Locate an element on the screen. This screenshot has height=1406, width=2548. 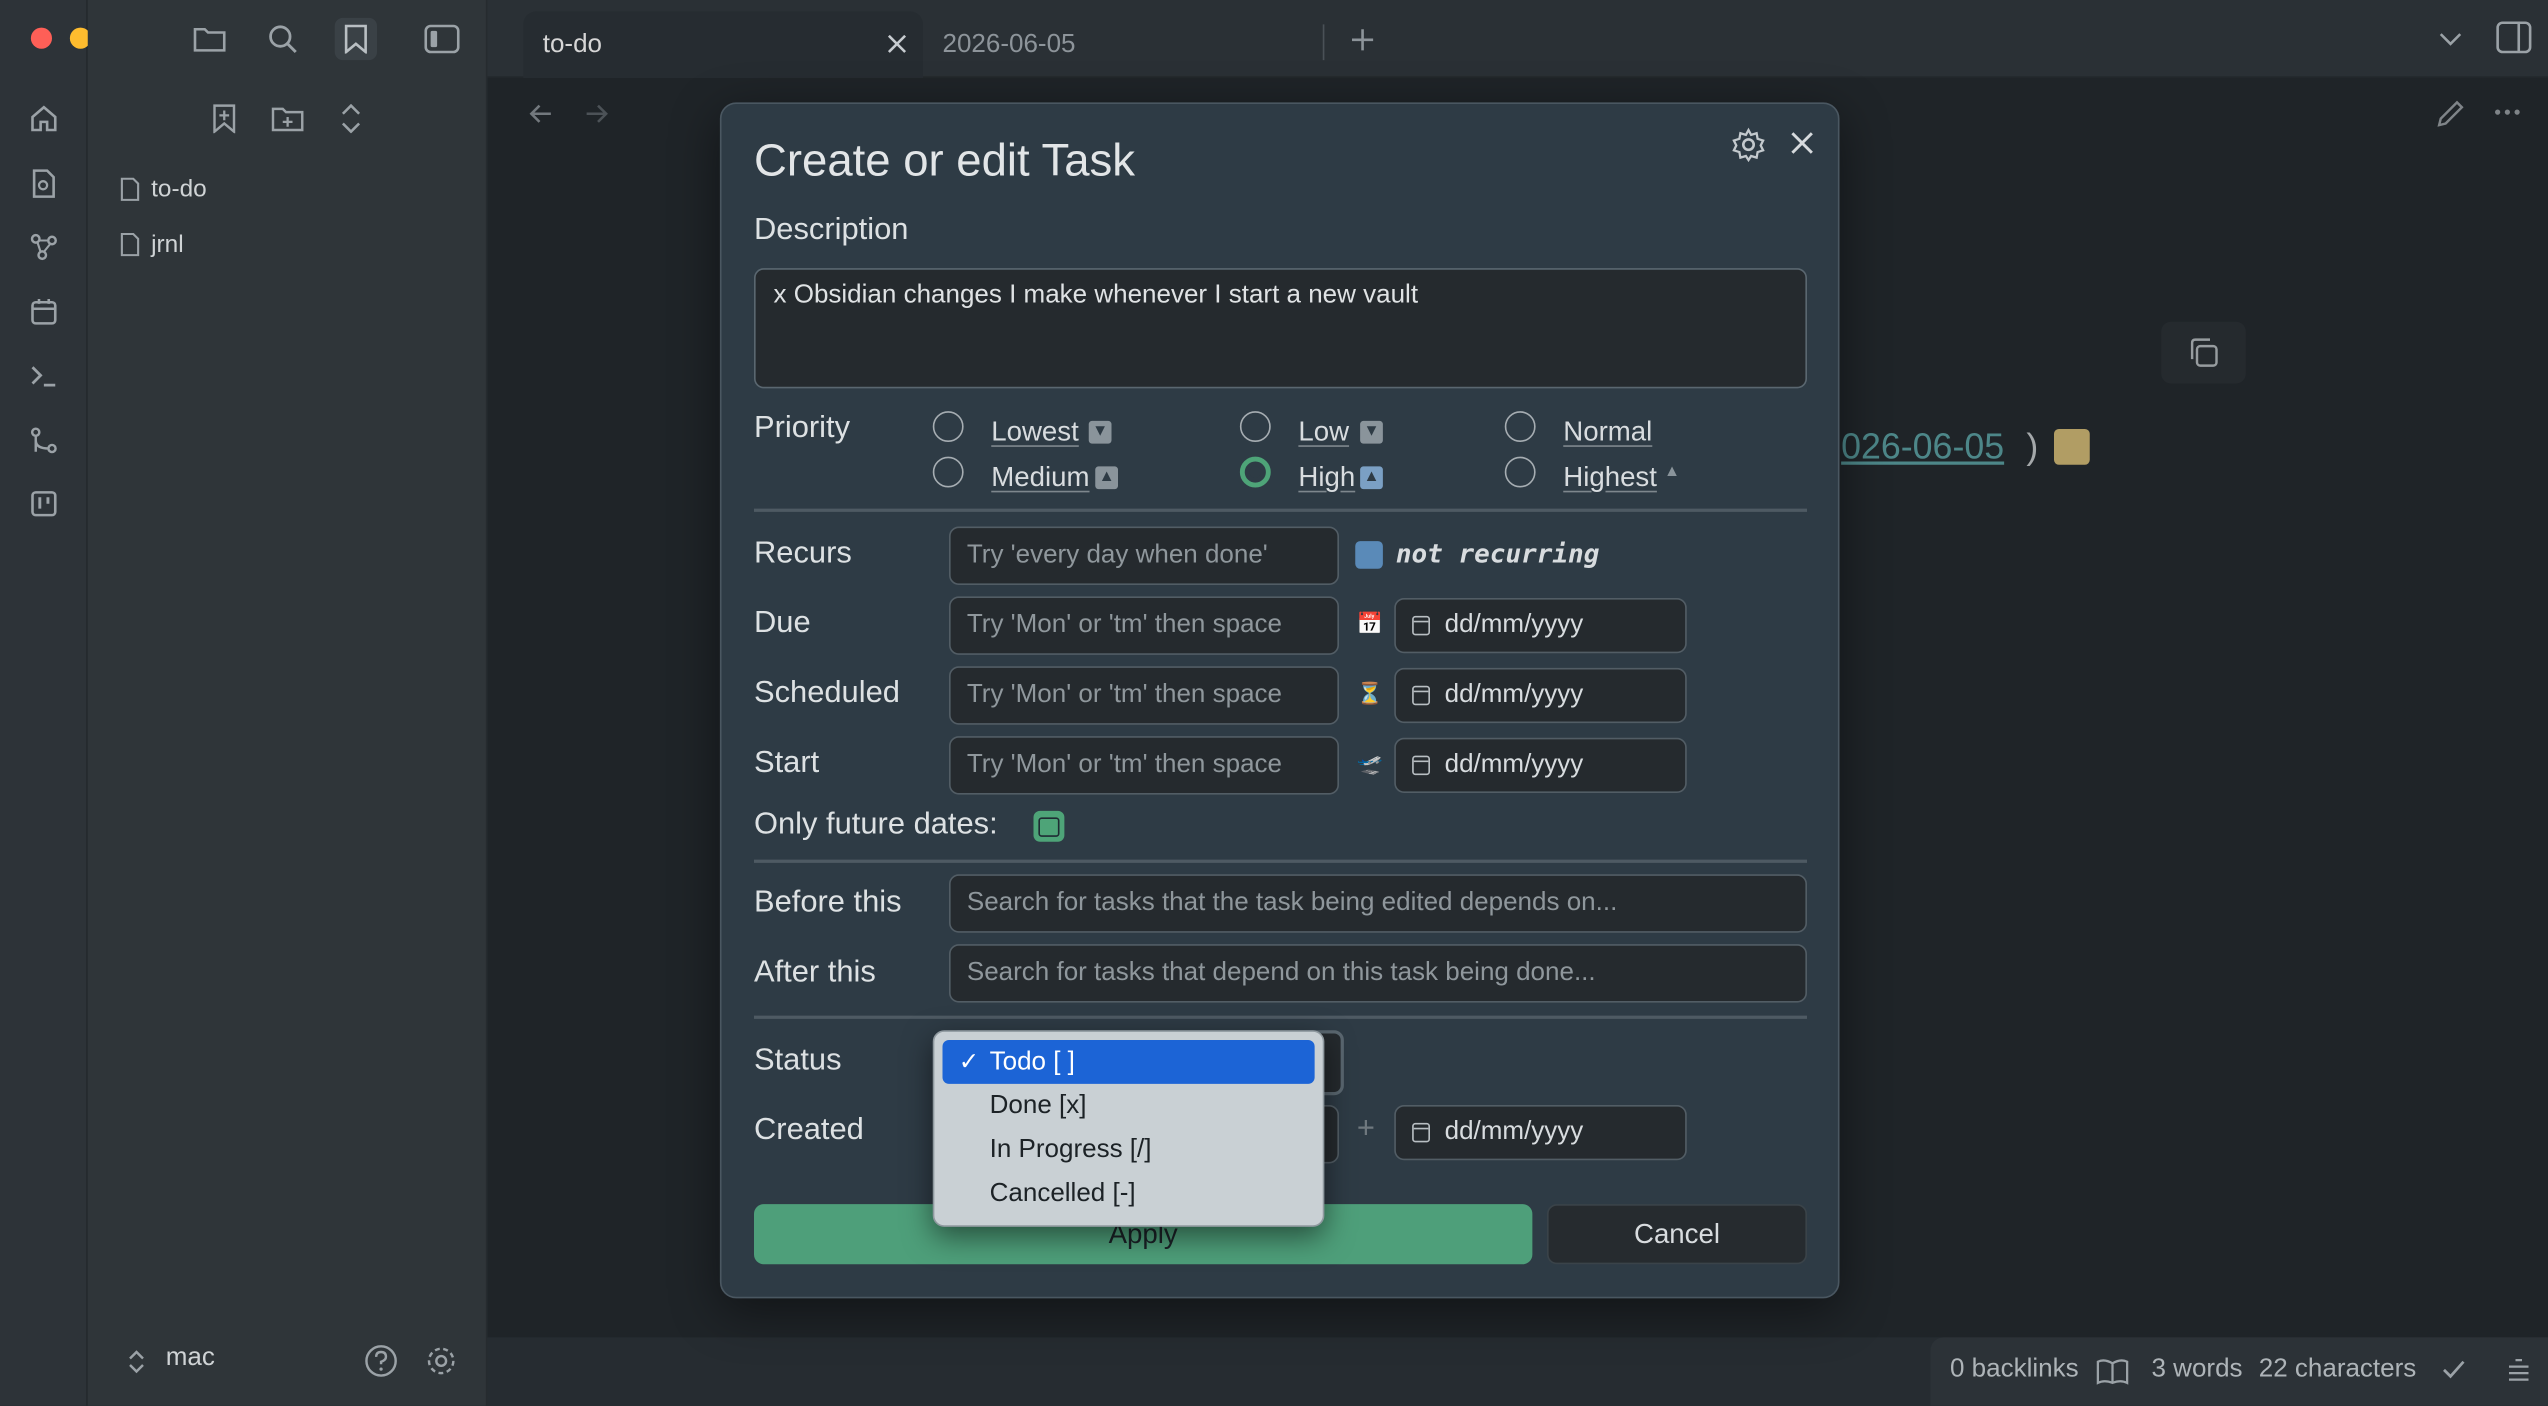
folder-icon is located at coordinates (210, 39).